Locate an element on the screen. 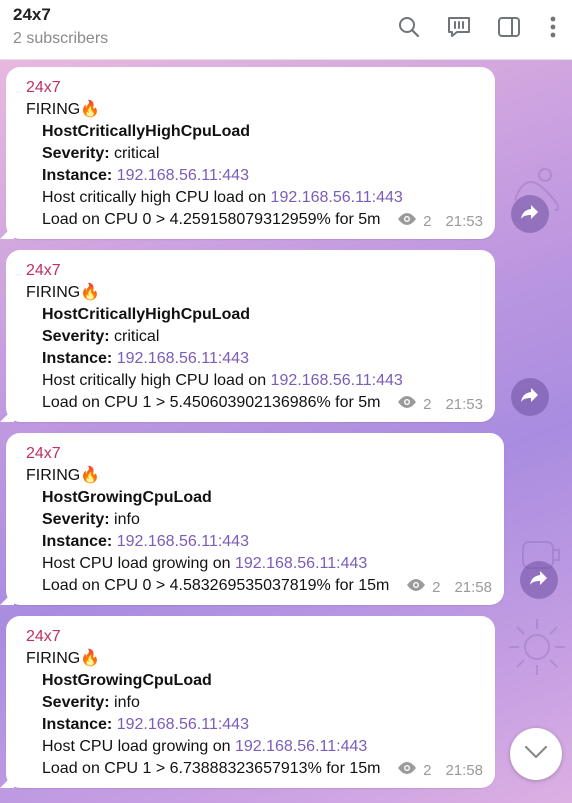 The width and height of the screenshot is (572, 803). chat-header: 24x7 2 subscribers is located at coordinates (286, 30).